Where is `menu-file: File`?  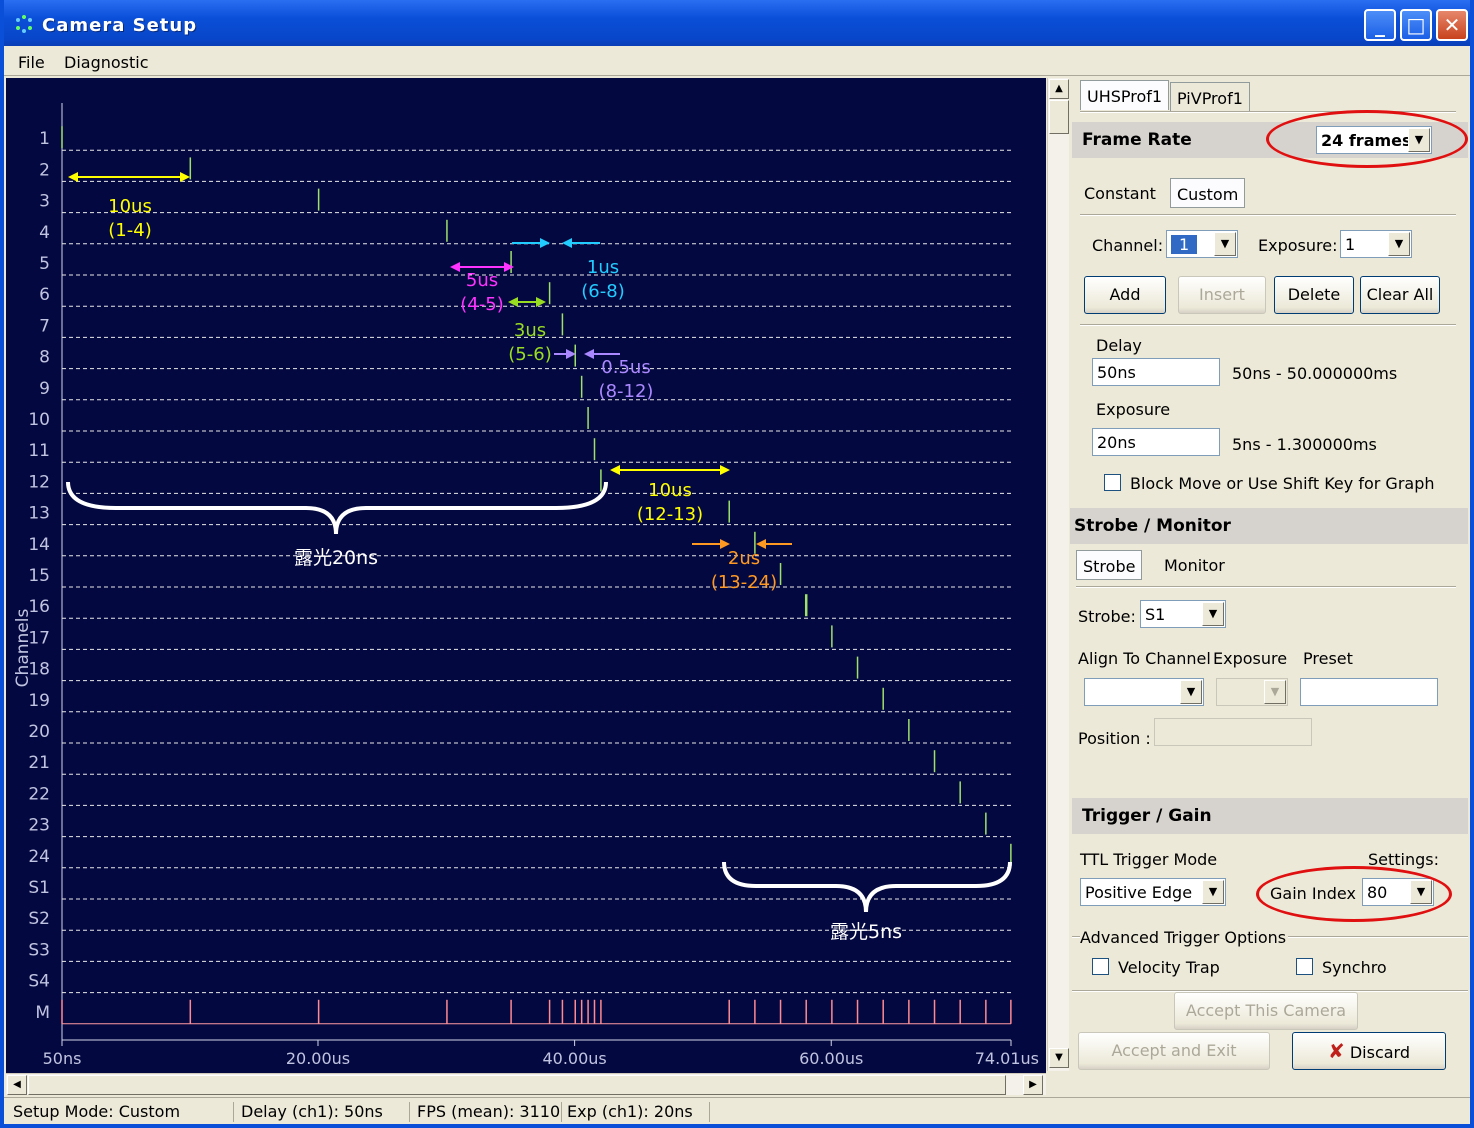
menu-file: File is located at coordinates (31, 62).